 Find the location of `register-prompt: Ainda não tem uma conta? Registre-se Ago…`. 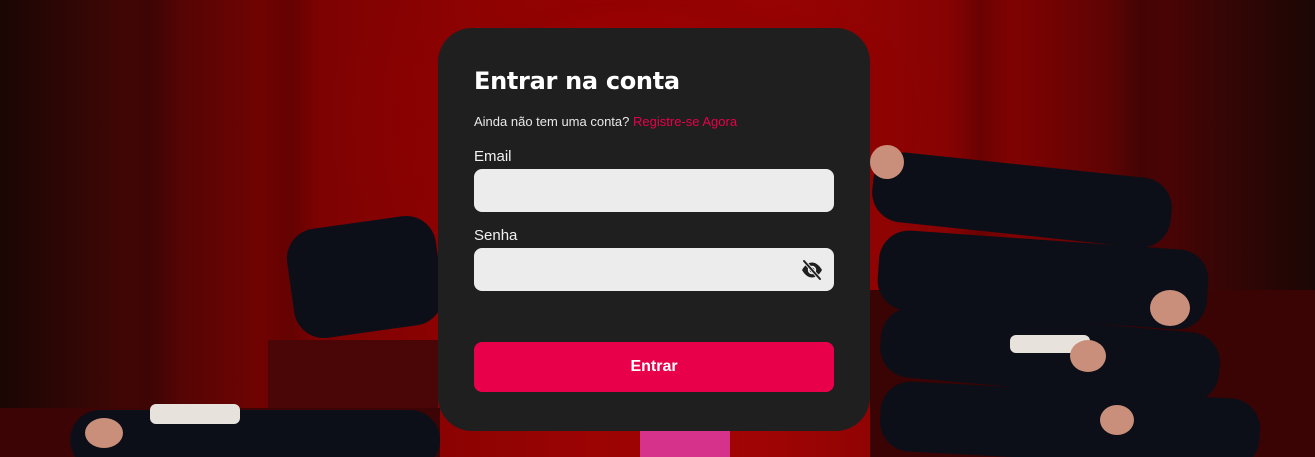

register-prompt: Ainda não tem uma conta? Registre-se Ago… is located at coordinates (654, 122).